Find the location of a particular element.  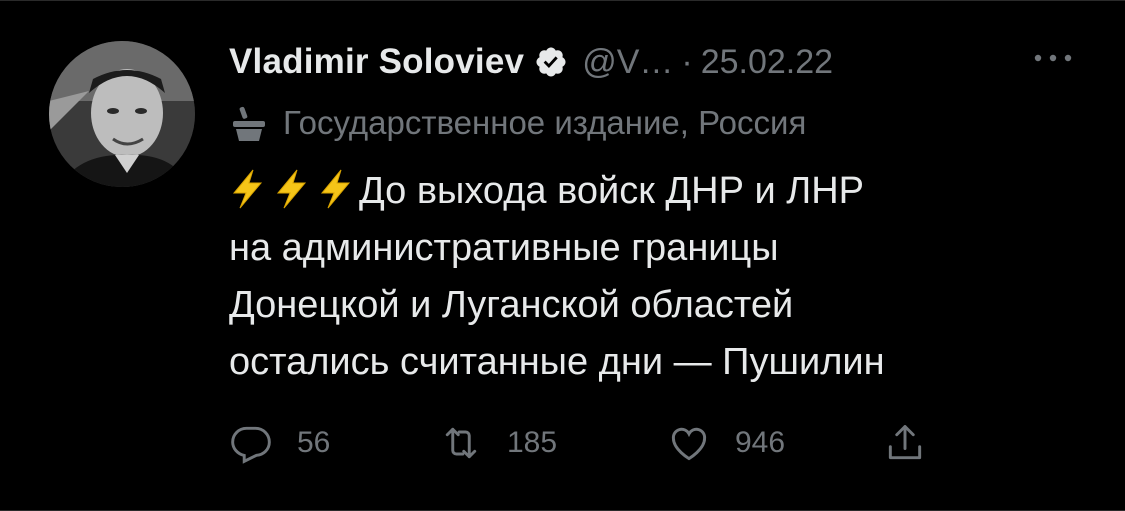

state-media-label: Государственное издание, Россия is located at coordinates (517, 123).